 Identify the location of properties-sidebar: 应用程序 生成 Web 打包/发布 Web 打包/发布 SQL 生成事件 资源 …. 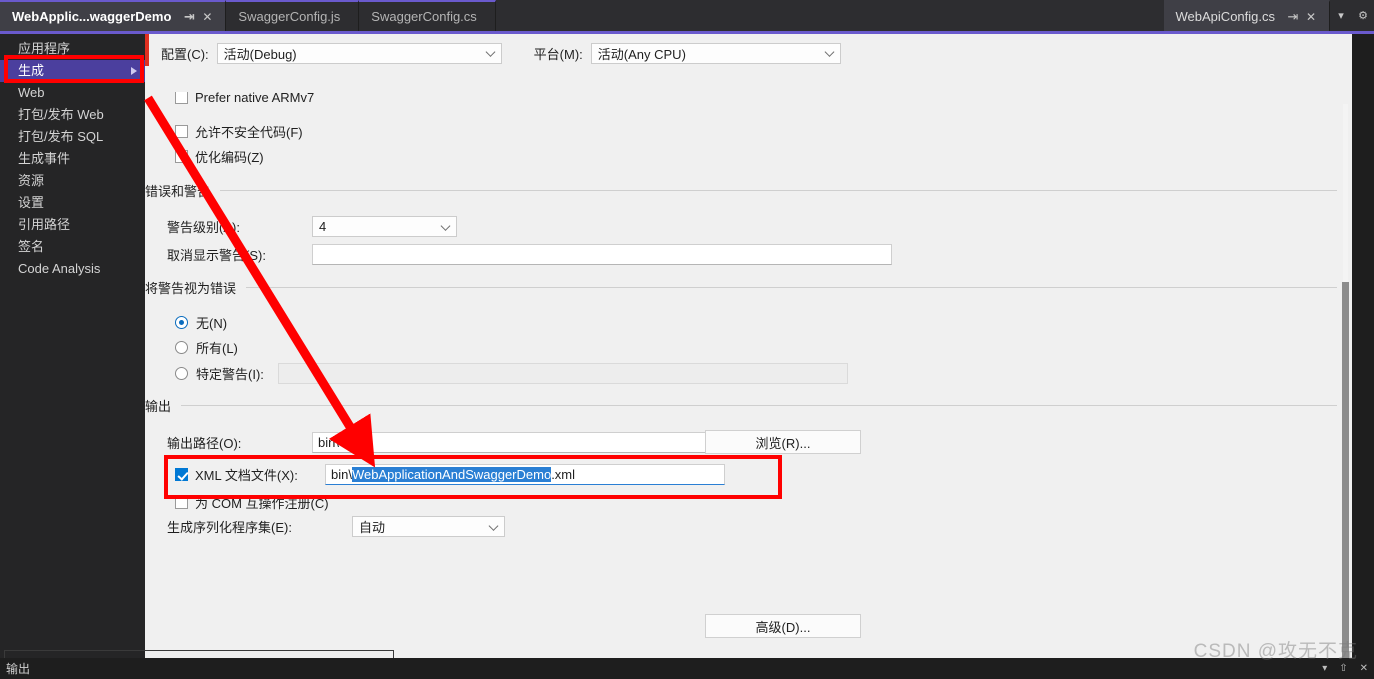
(72, 346).